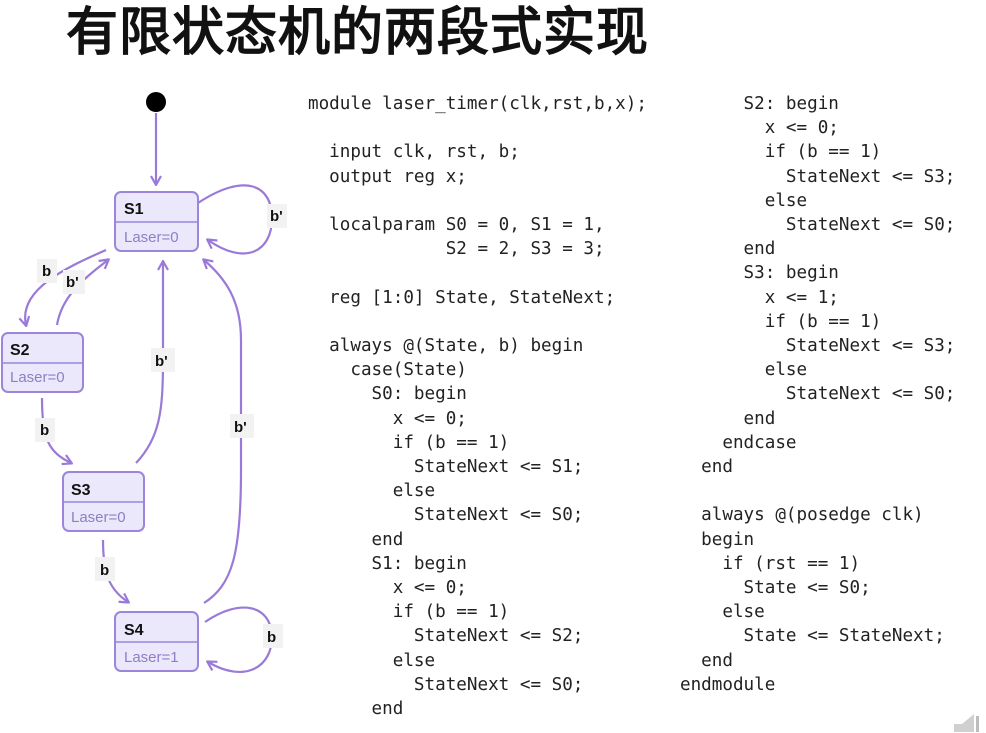  Describe the element at coordinates (20, 350) in the screenshot. I see `svg-text: S2` at that location.